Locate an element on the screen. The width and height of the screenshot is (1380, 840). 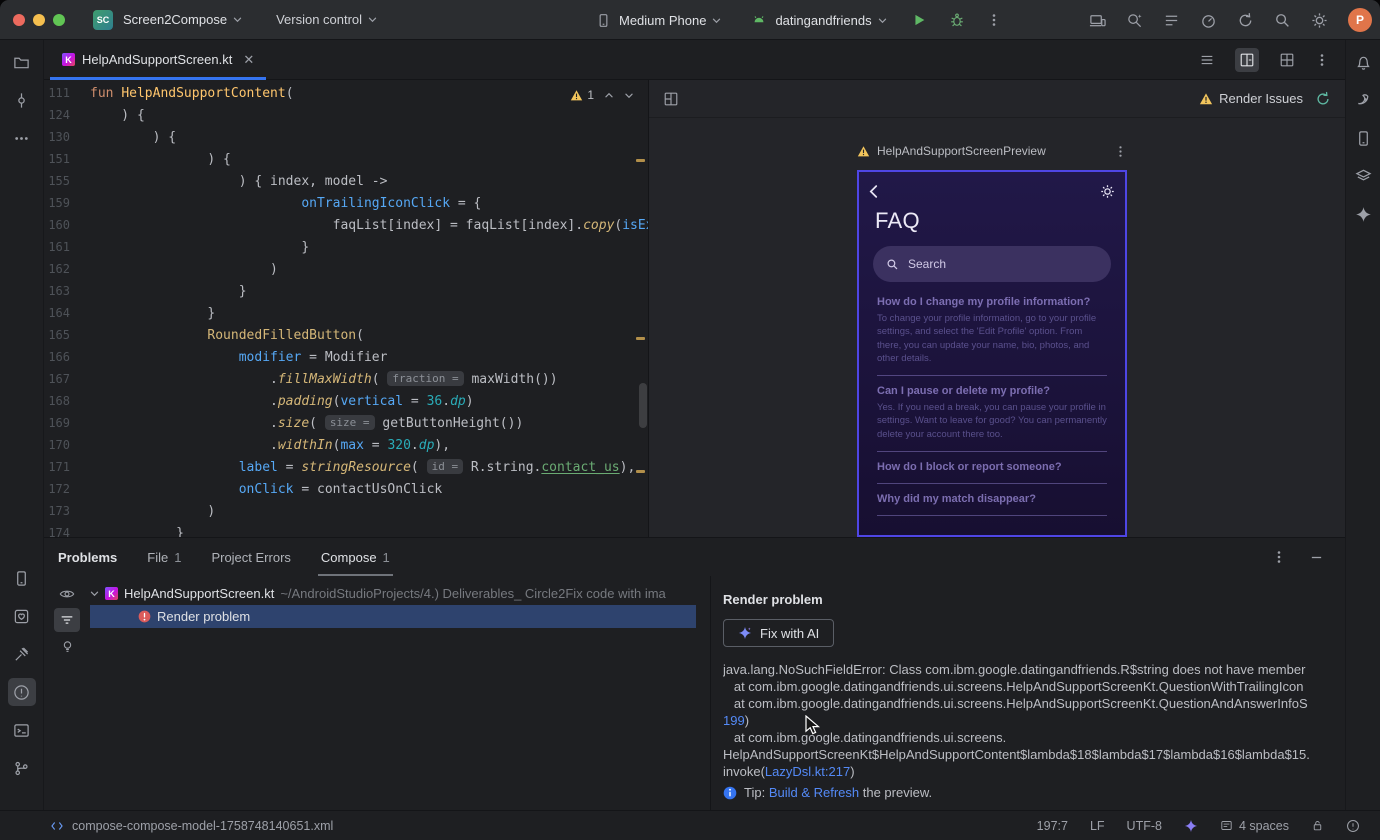
code-line: 170 .widthIn(max = 320.dp), is located at coordinates (346, 445).